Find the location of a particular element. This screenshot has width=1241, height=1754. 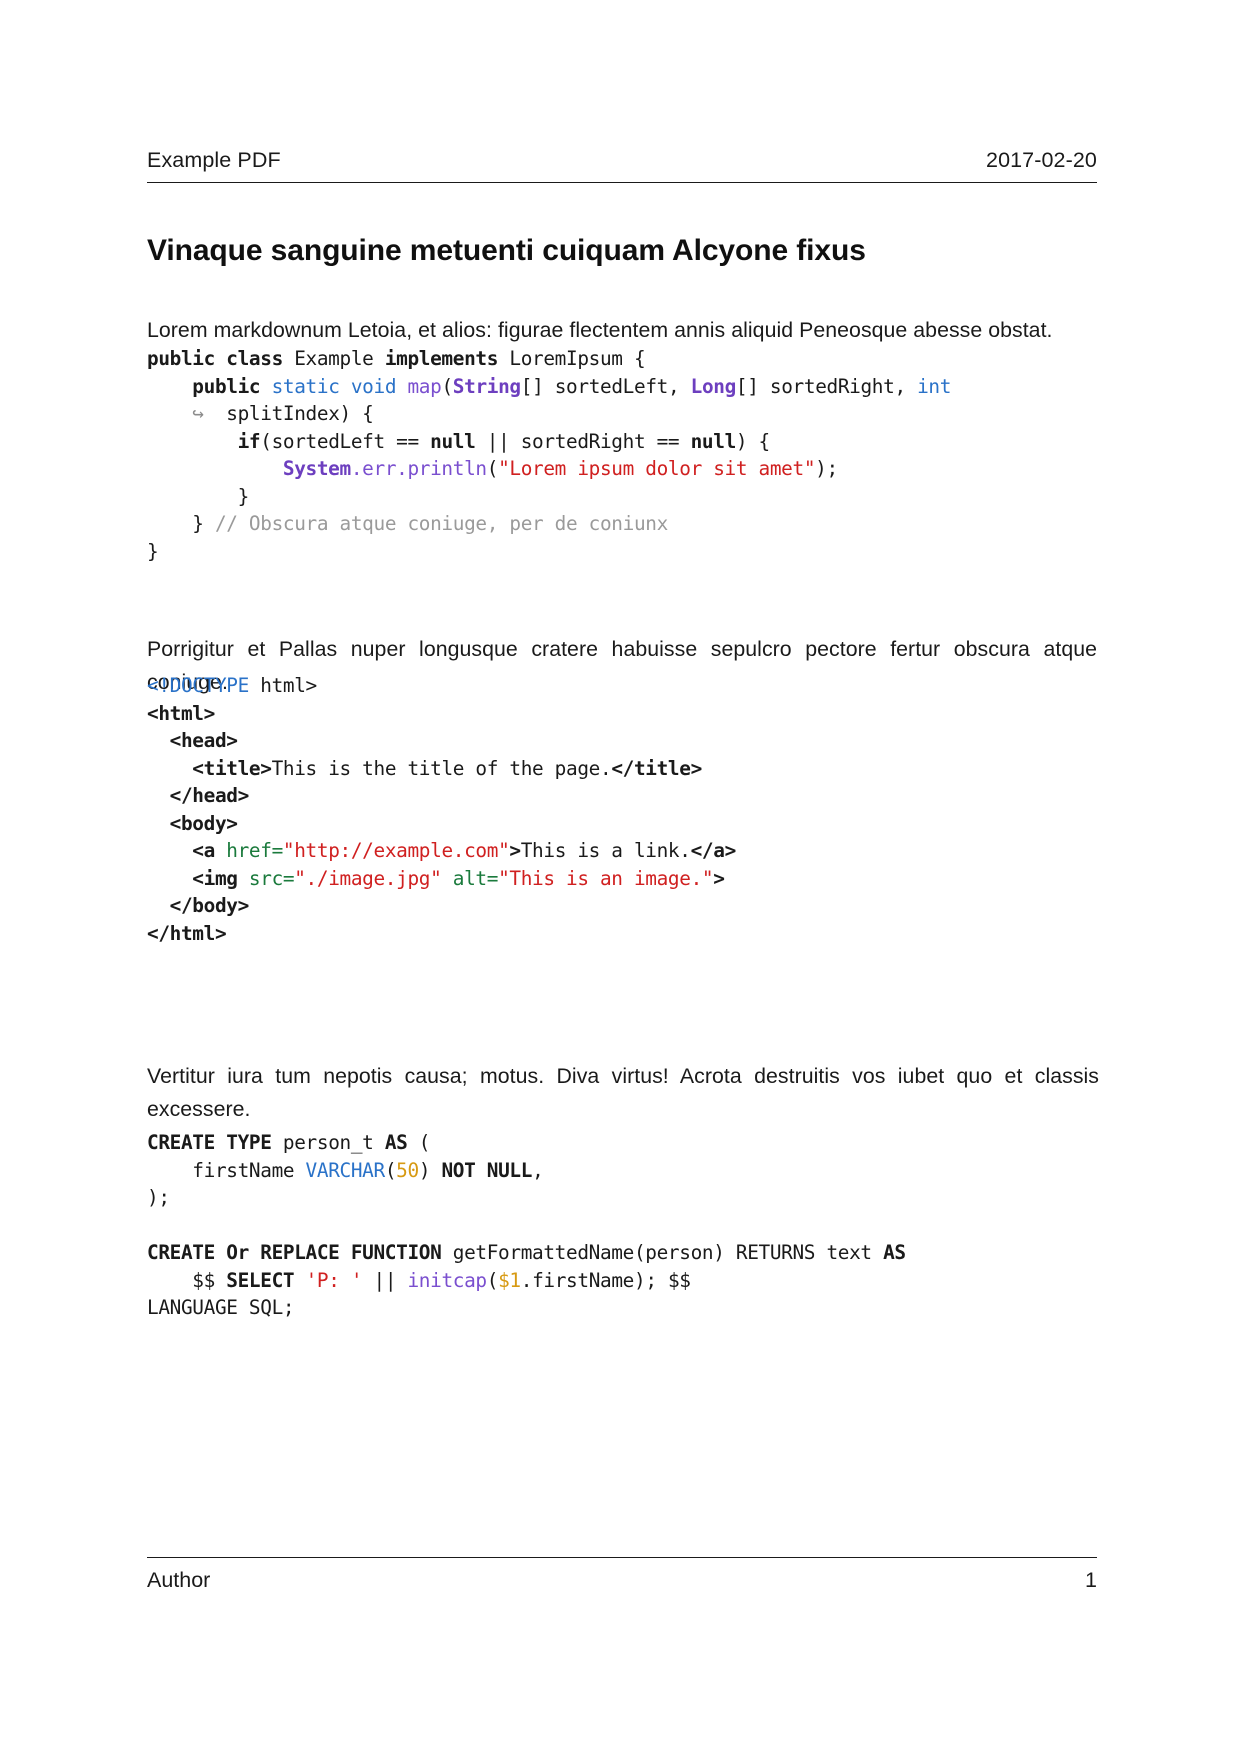

code-token-kw: AS is located at coordinates (894, 1253).